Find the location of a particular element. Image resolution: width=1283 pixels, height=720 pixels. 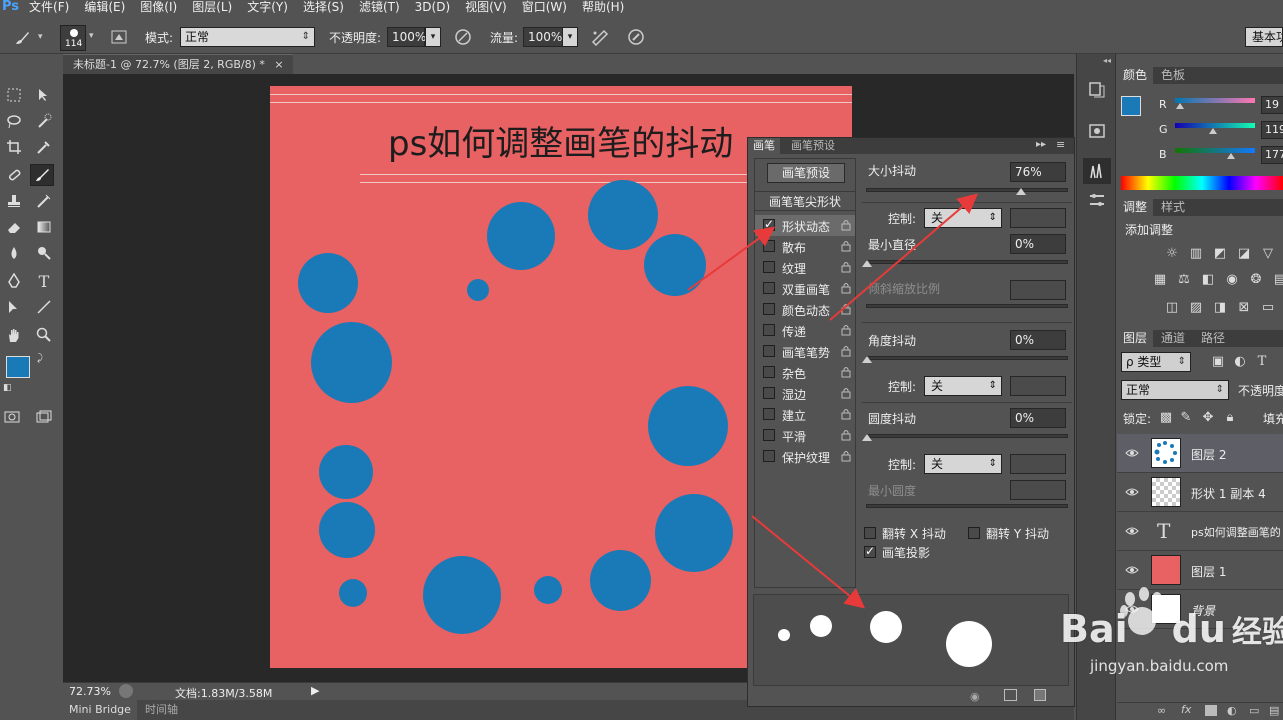

foreground-color-swatch is located at coordinates (18, 367).